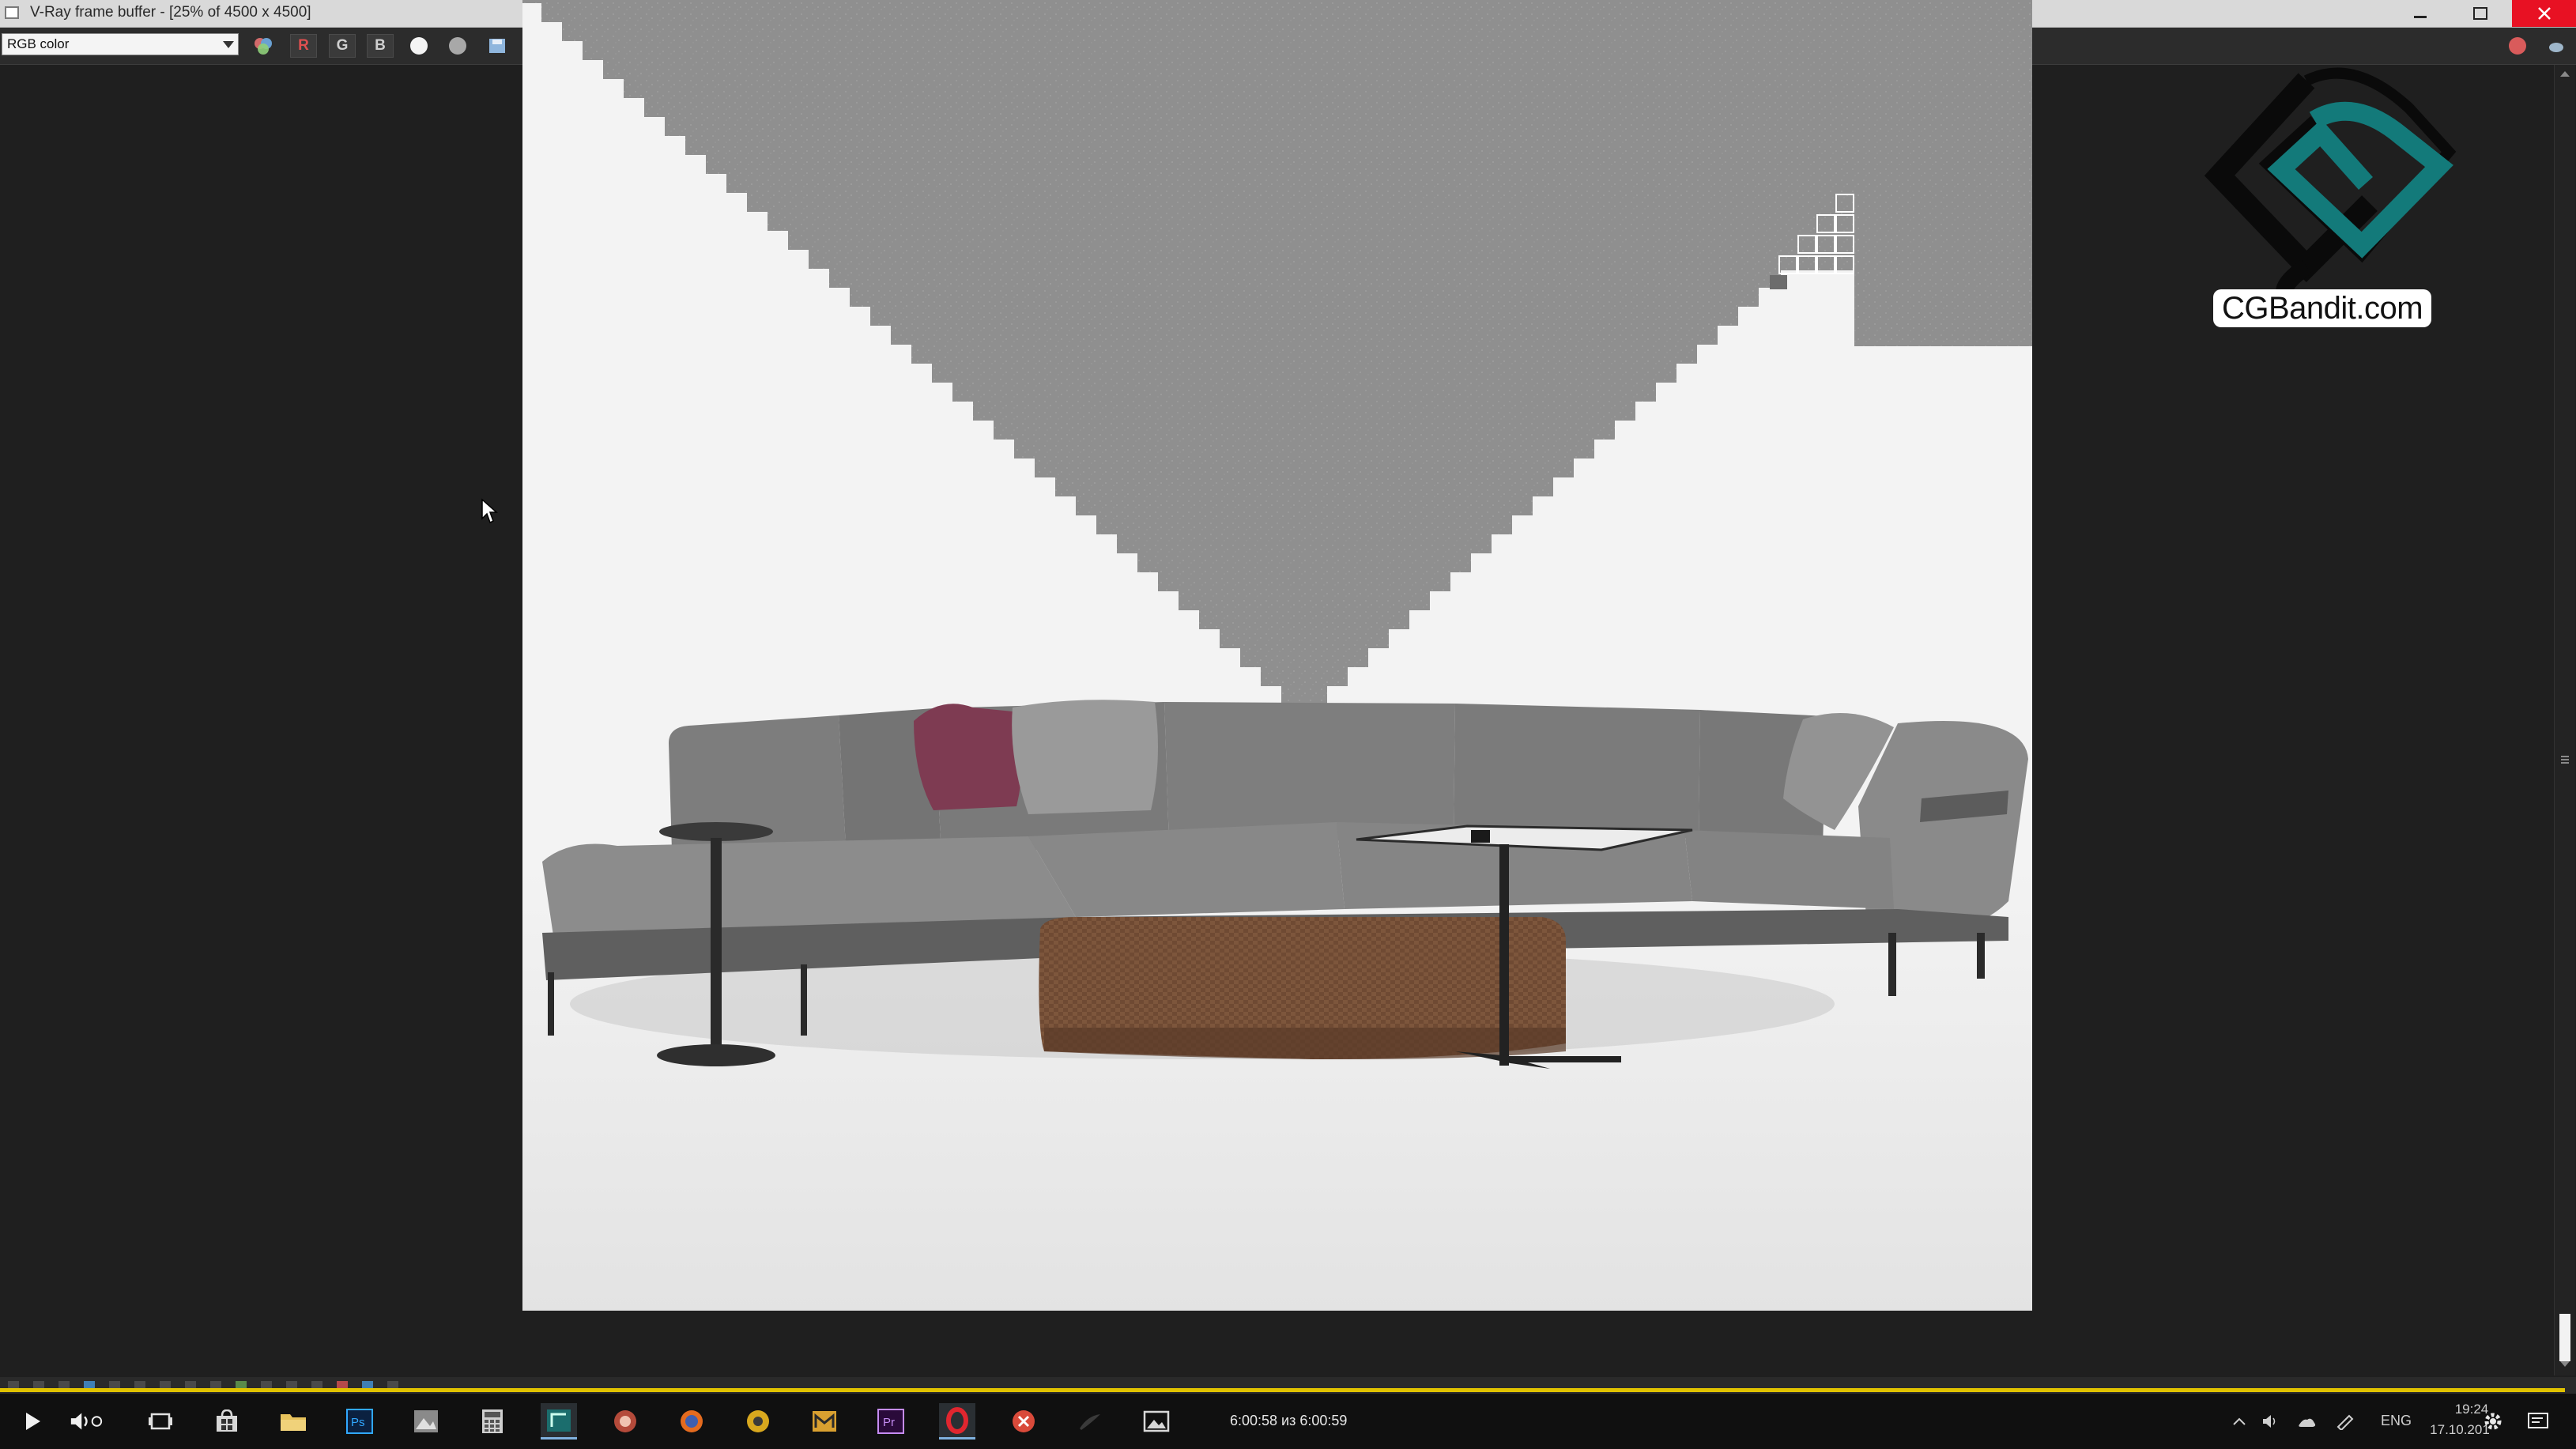 The height and width of the screenshot is (1449, 2576). I want to click on grey-dot-button, so click(457, 46).